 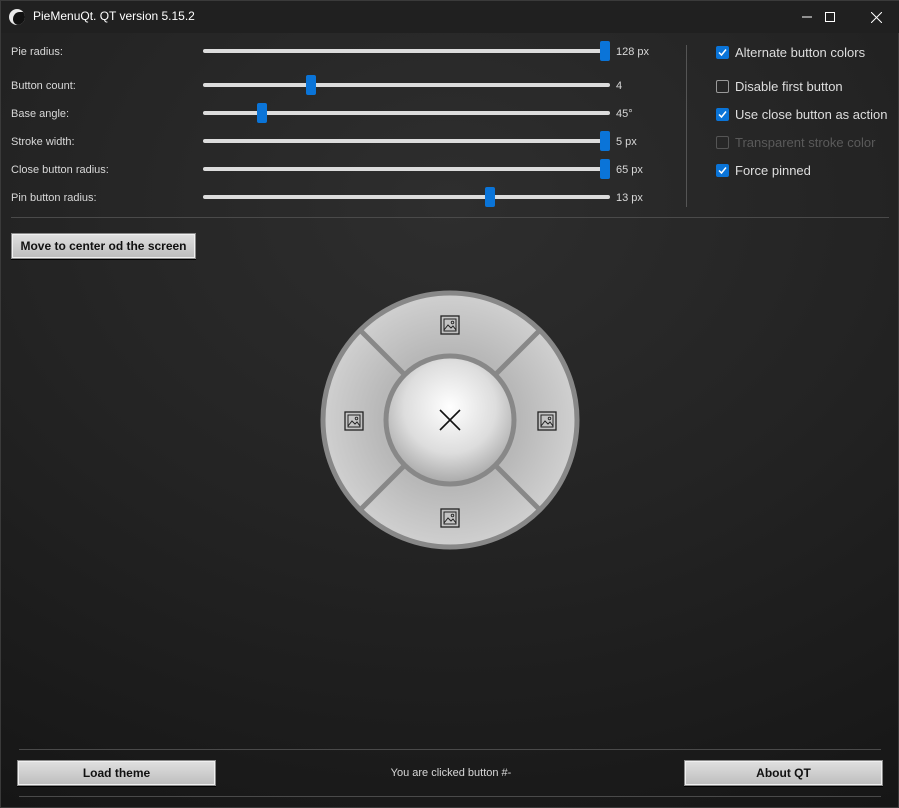 What do you see at coordinates (54, 198) in the screenshot?
I see `pin-button-radius-label: Pin button radius:` at bounding box center [54, 198].